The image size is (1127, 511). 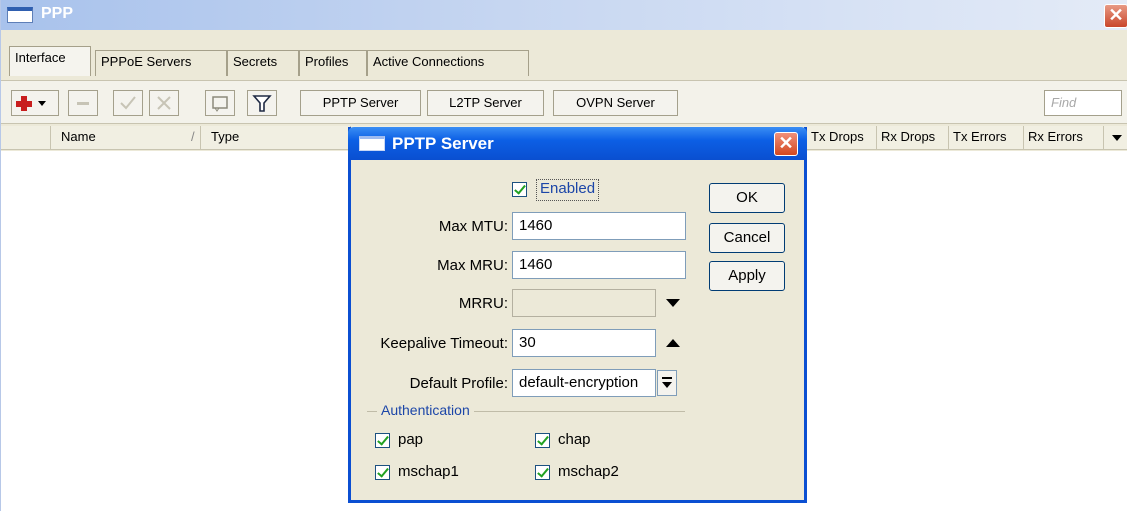 What do you see at coordinates (263, 63) in the screenshot?
I see `tab-secrets: Secrets` at bounding box center [263, 63].